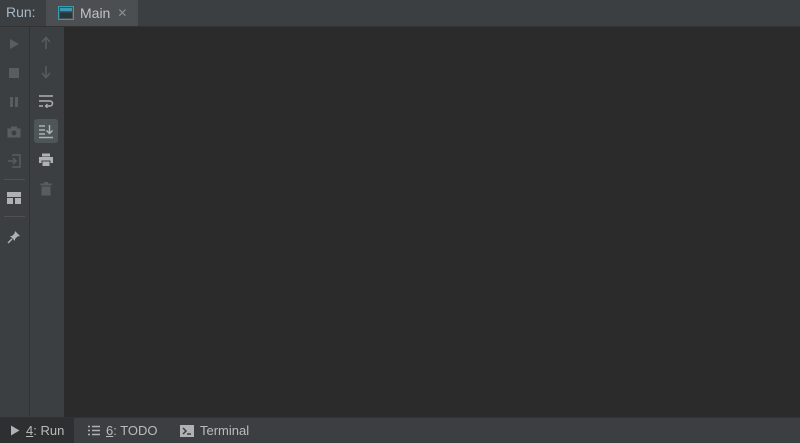 The height and width of the screenshot is (443, 800). I want to click on console-toolbar, so click(47, 222).